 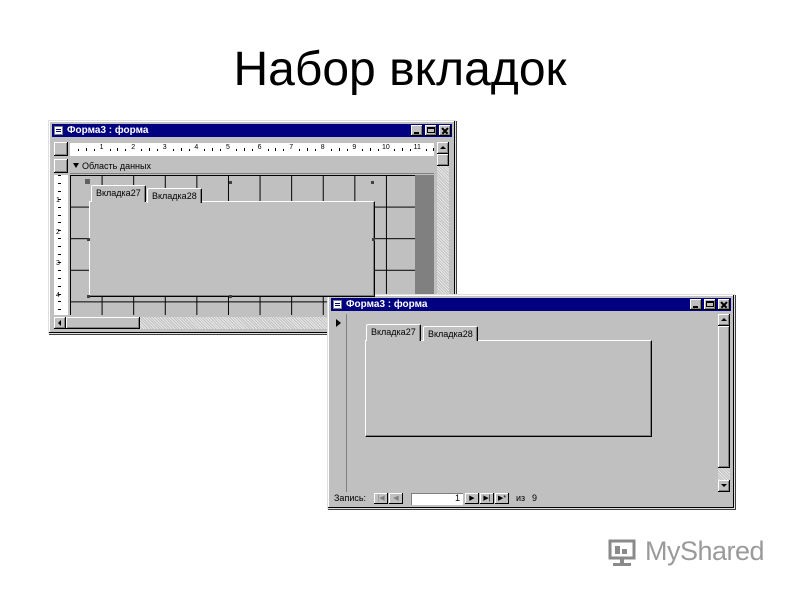 What do you see at coordinates (531, 304) in the screenshot?
I see `form-window-titlebar: Форма3 : форма` at bounding box center [531, 304].